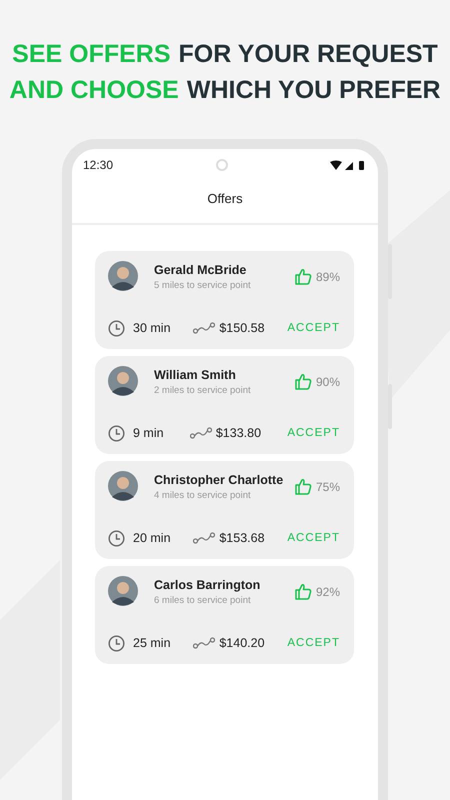 The width and height of the screenshot is (450, 800). What do you see at coordinates (242, 538) in the screenshot?
I see `price-text: $153.68` at bounding box center [242, 538].